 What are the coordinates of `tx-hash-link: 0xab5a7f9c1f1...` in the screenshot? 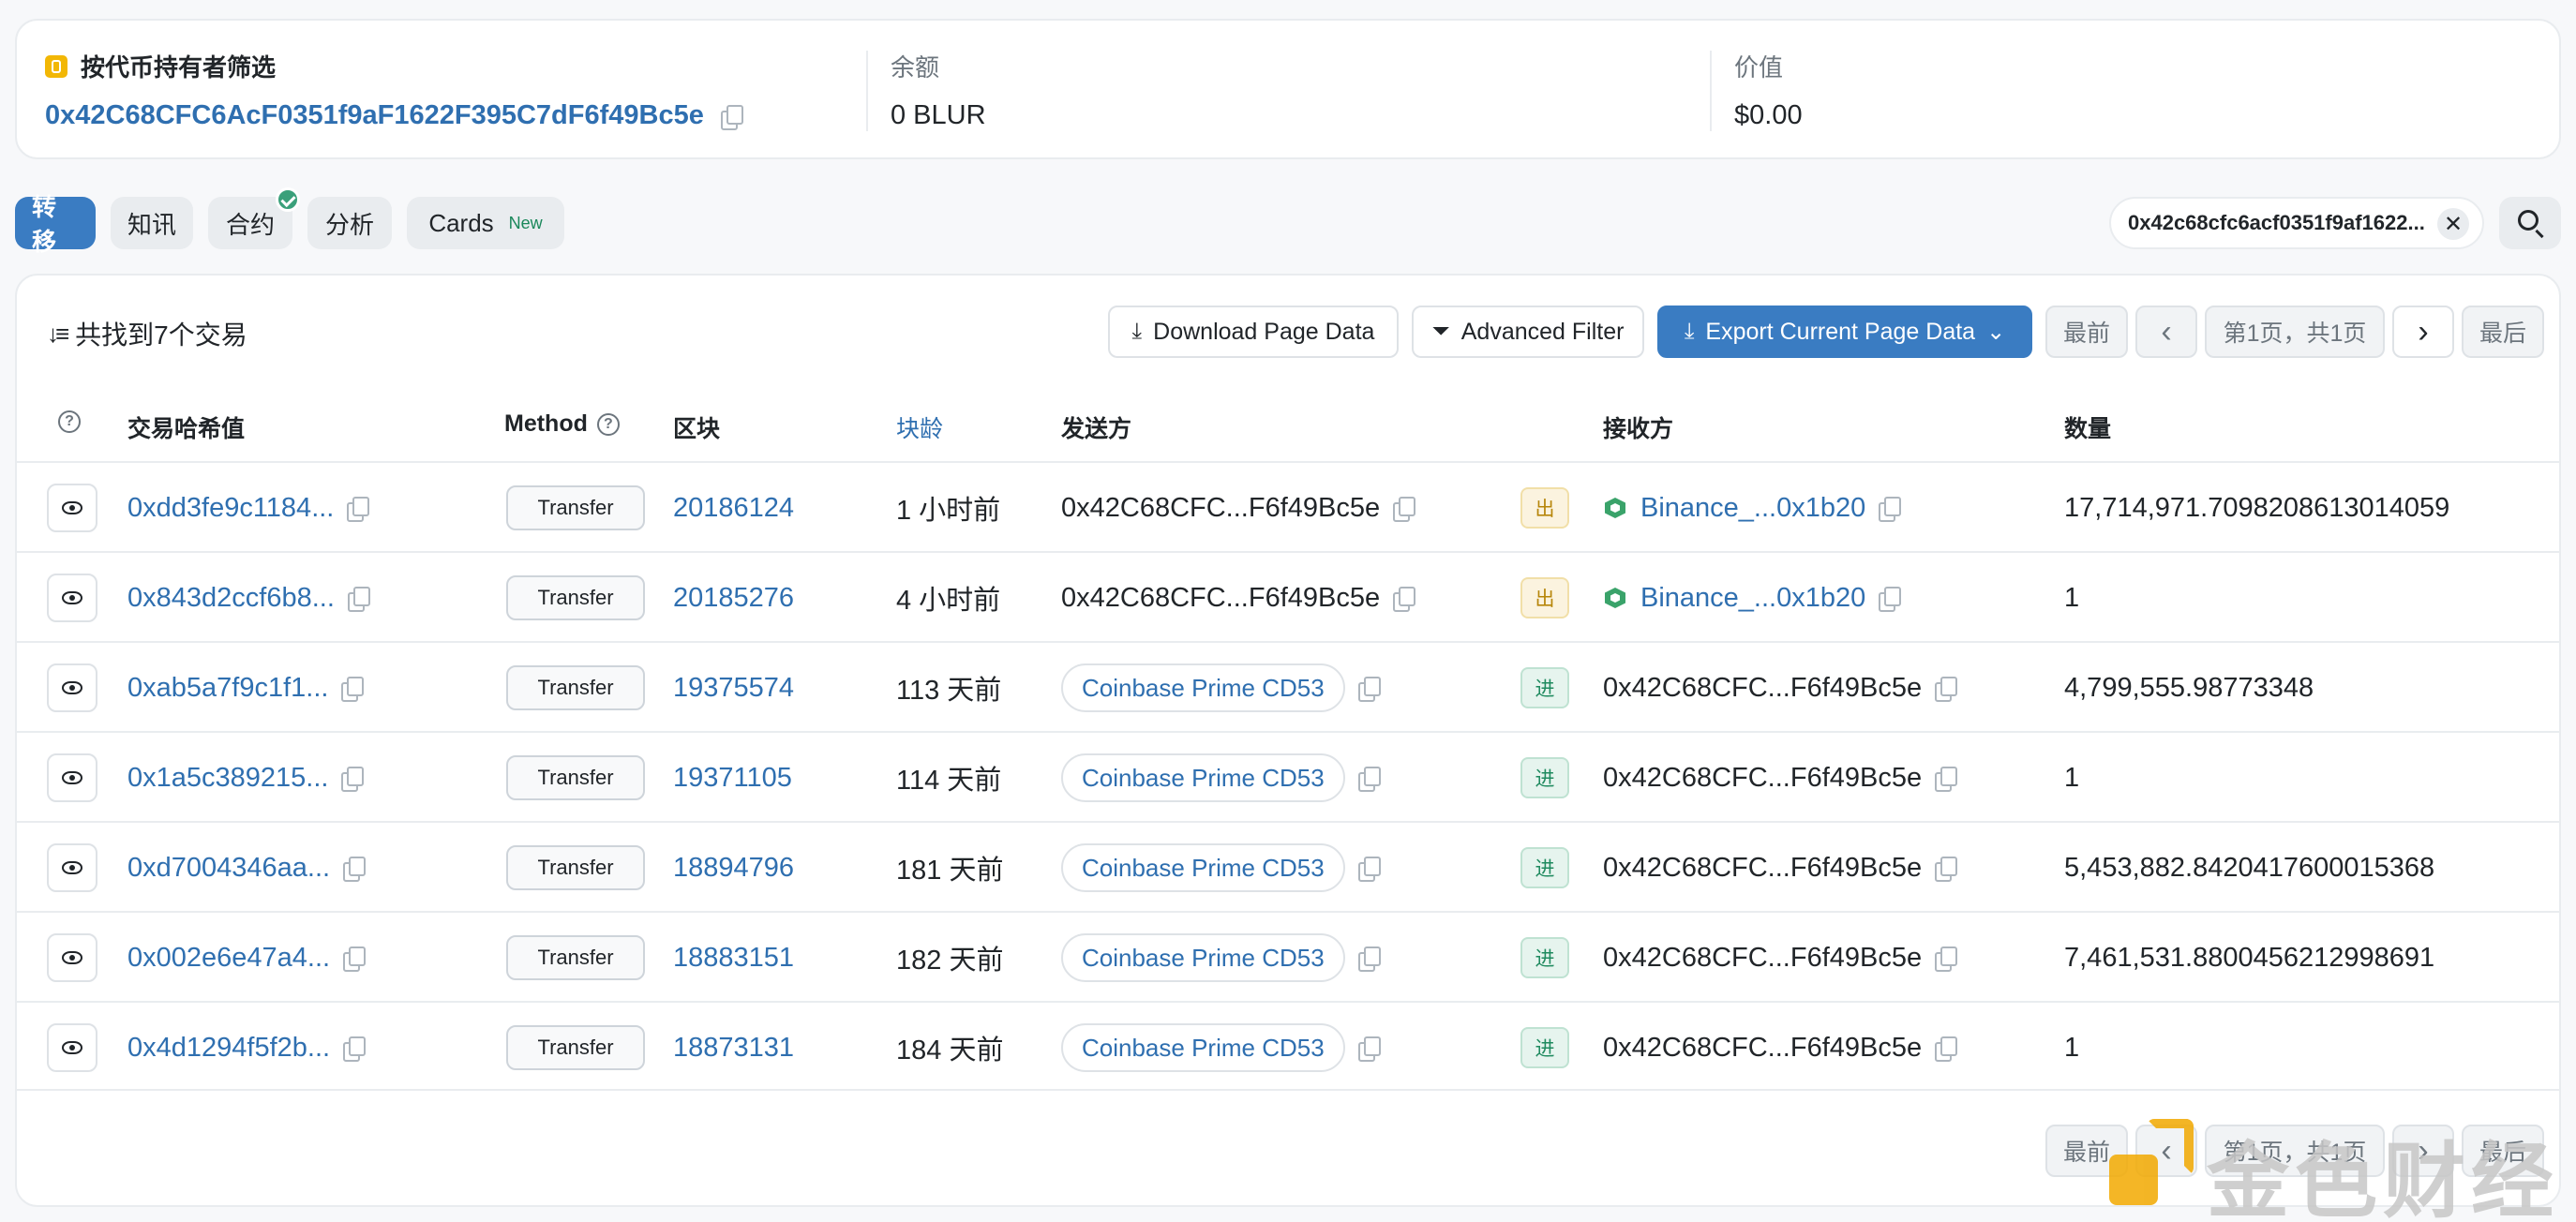 It's located at (227, 688).